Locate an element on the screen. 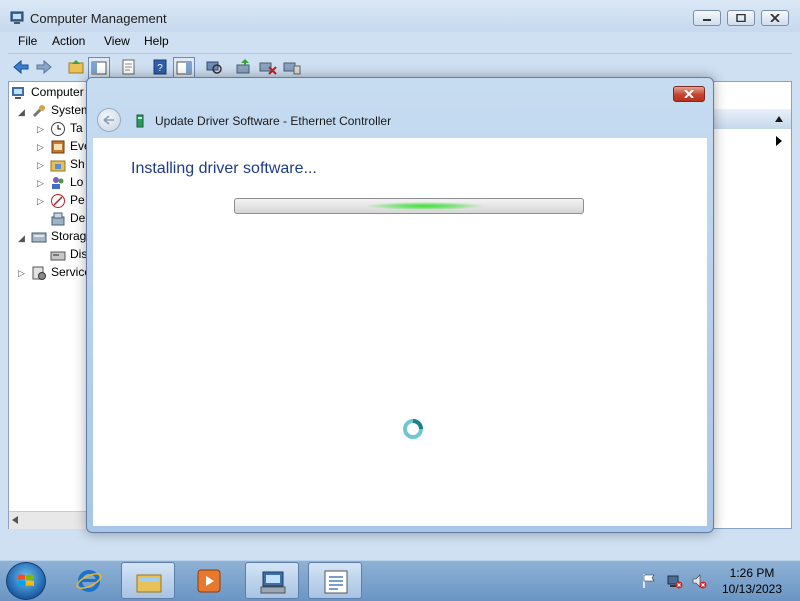  dialog-close-button is located at coordinates (689, 94).